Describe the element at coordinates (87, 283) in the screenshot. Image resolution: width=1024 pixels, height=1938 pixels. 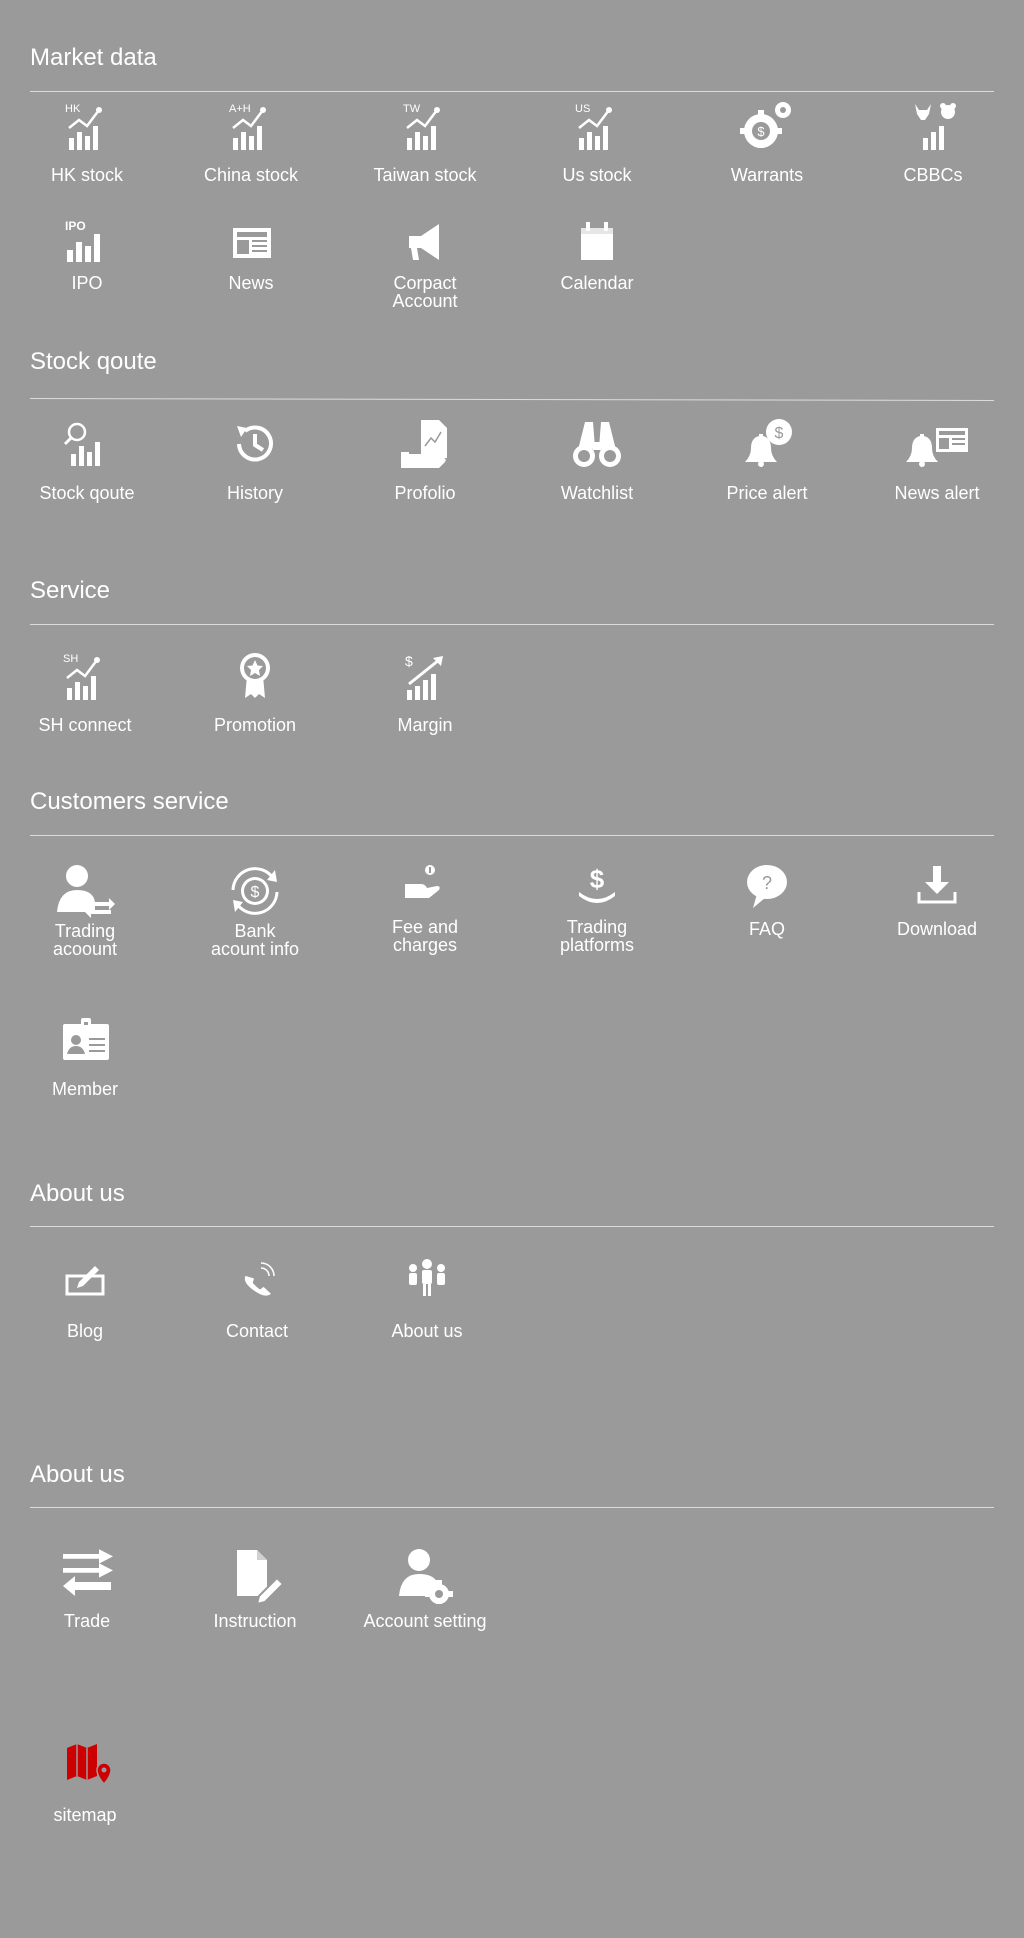
I see `menu-item-label: IPO` at that location.